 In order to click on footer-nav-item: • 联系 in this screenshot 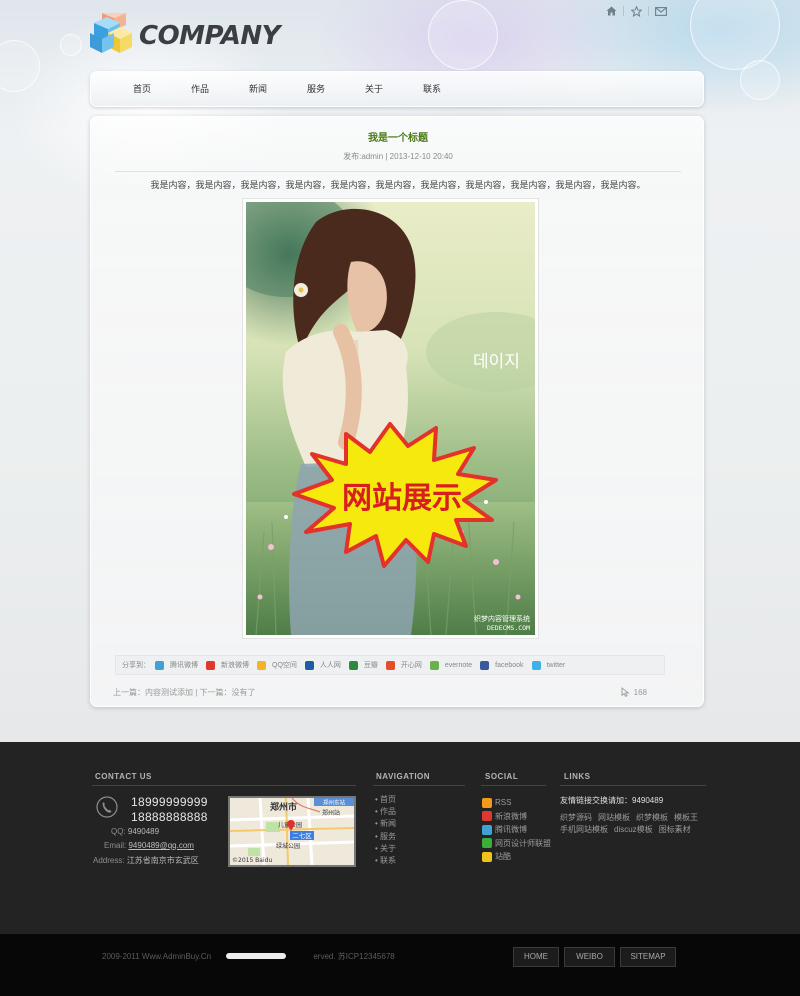, I will do `click(385, 861)`.